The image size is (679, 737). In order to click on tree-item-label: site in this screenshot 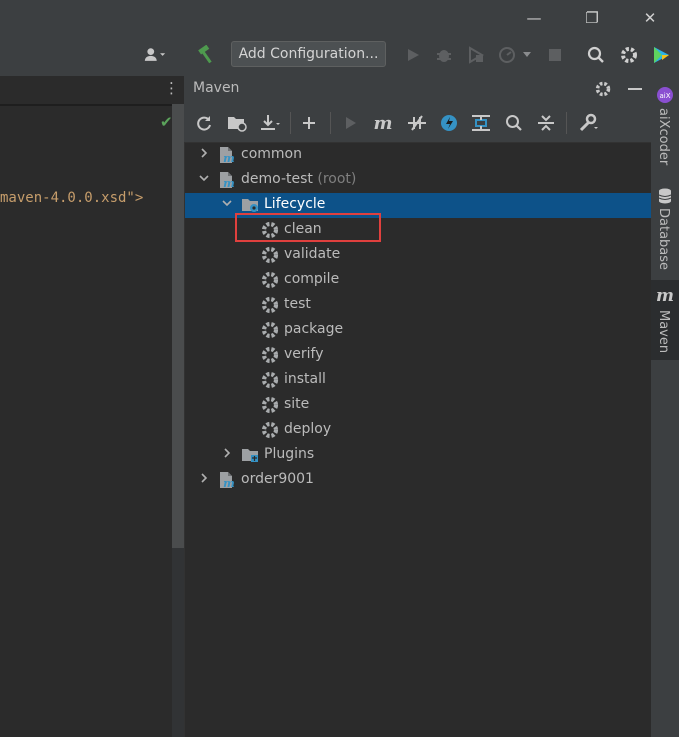, I will do `click(296, 404)`.